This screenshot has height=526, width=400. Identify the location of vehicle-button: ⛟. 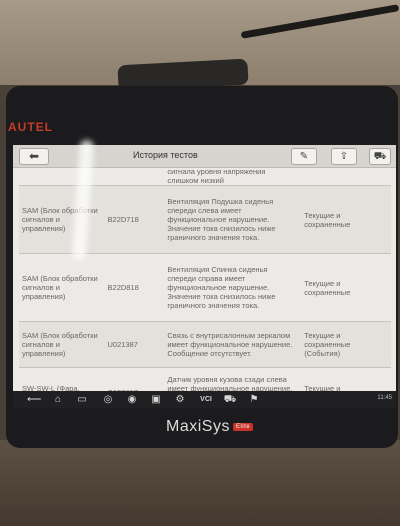
(380, 156).